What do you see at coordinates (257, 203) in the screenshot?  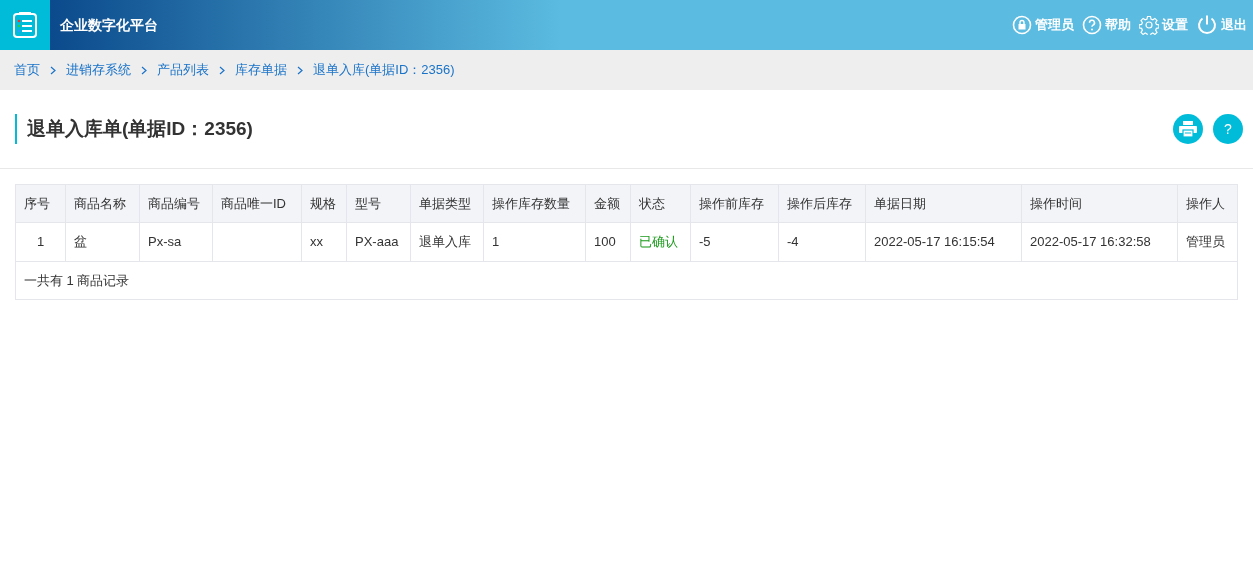 I see `column-header: 商品唯一ID` at bounding box center [257, 203].